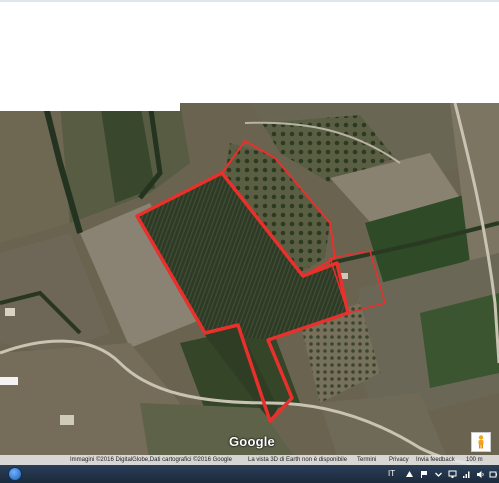  Describe the element at coordinates (493, 474) in the screenshot. I see `battery-icon` at that location.